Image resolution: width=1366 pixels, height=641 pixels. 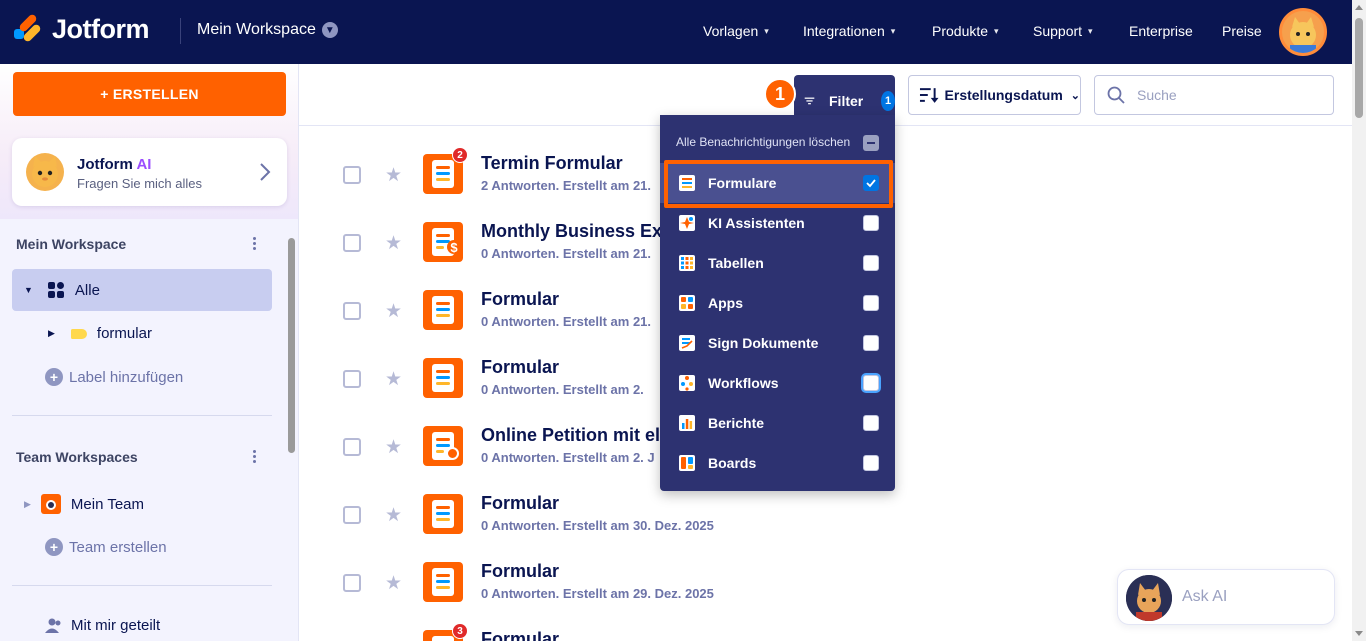 I want to click on filter-checkbox-checked, so click(x=871, y=183).